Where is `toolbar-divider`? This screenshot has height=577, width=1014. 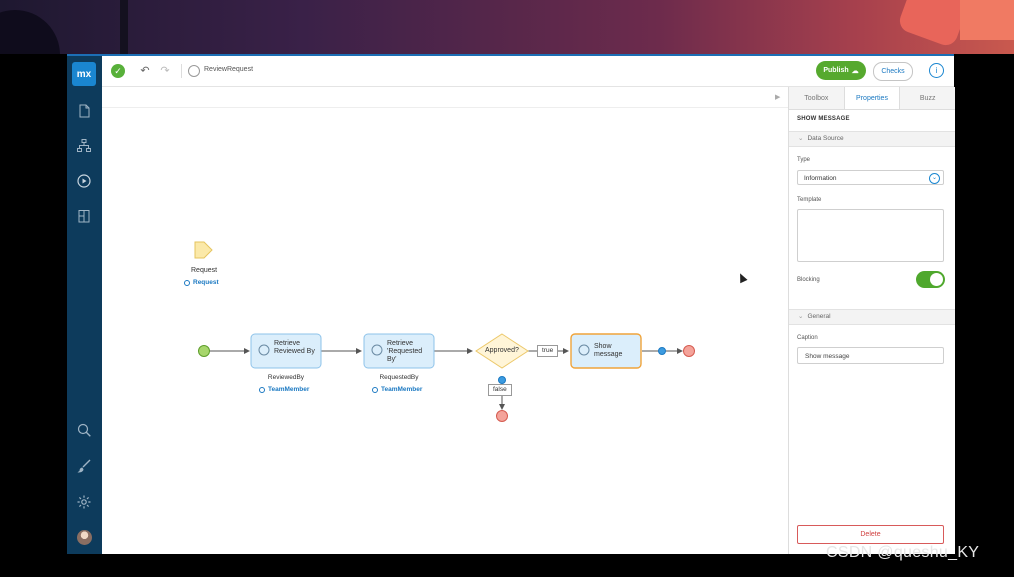
toolbar-divider is located at coordinates (181, 71).